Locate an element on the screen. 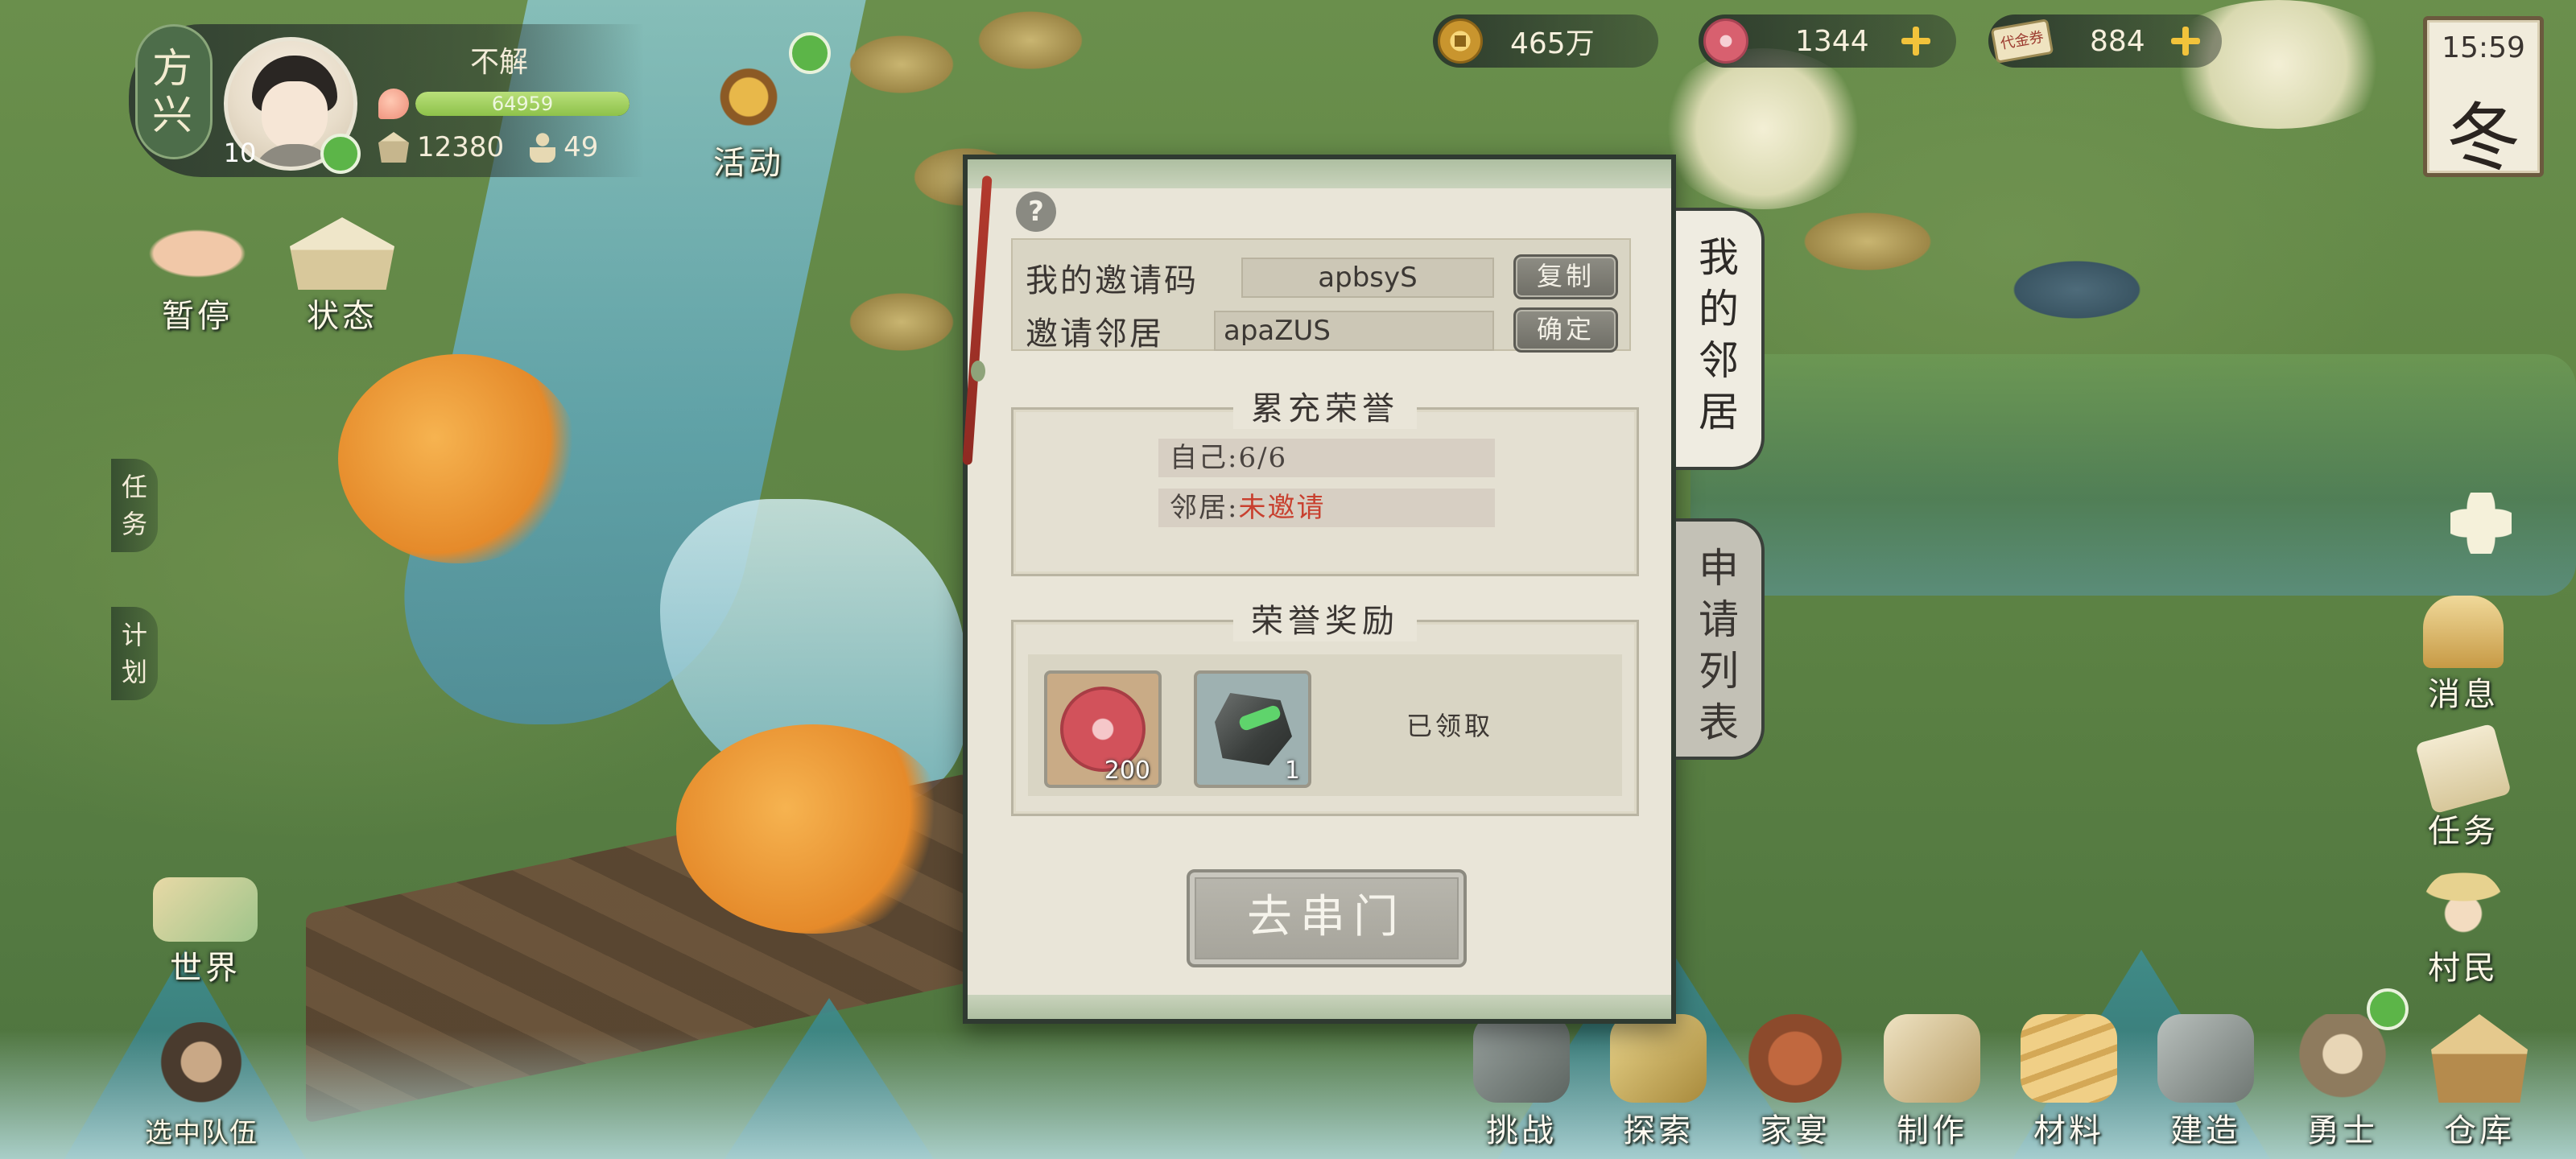  world-map-icon is located at coordinates (205, 909).